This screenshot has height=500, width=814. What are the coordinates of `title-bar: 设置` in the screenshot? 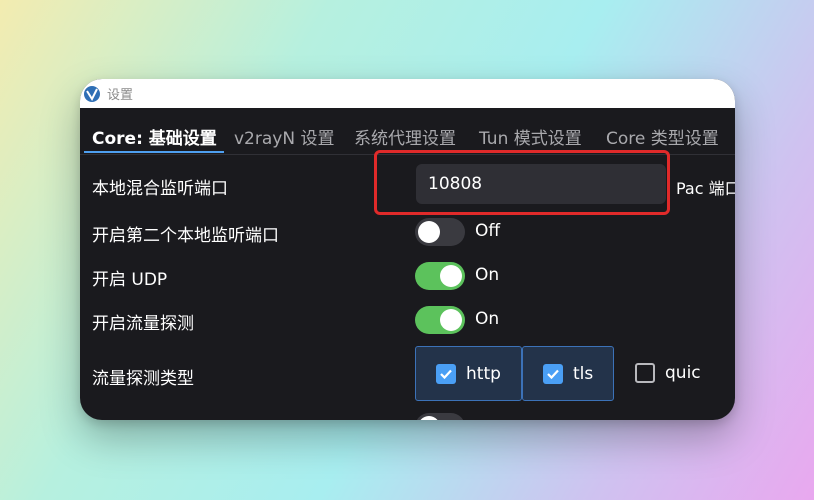 It's located at (407, 93).